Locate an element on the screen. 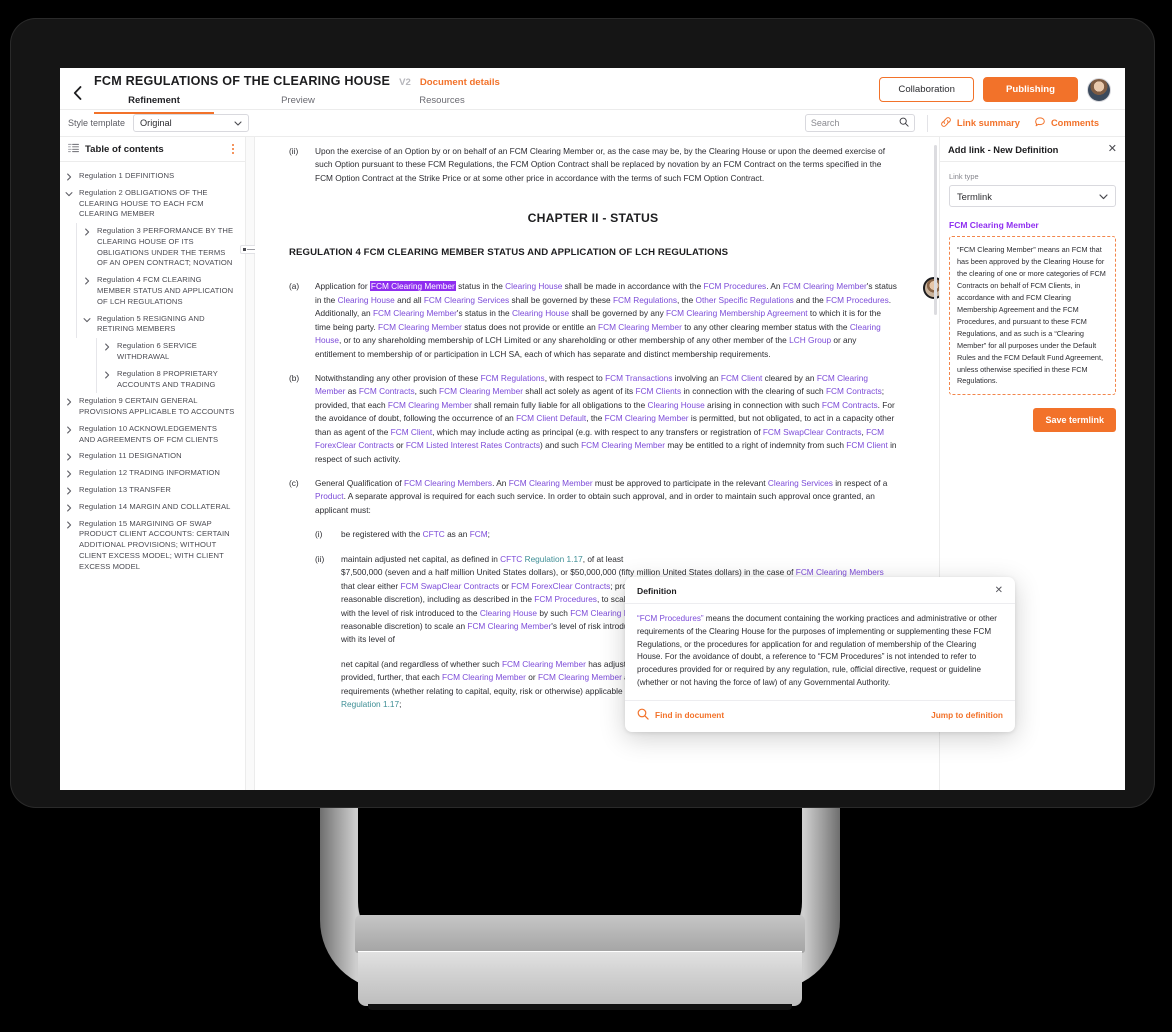  termlink: Other Specific Regulations is located at coordinates (745, 300).